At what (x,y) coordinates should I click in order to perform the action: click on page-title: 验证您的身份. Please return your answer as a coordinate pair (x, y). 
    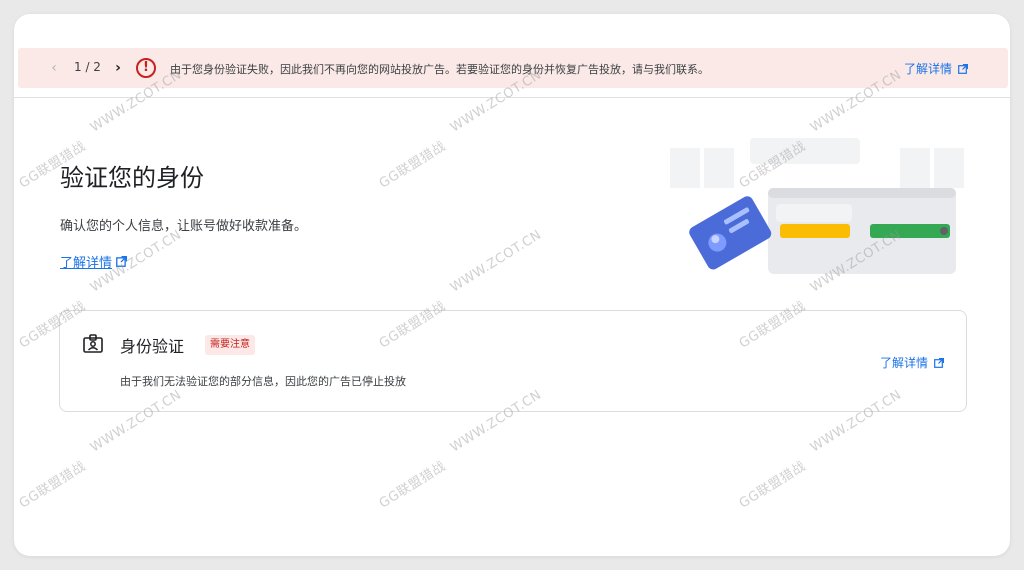
    Looking at the image, I should click on (132, 178).